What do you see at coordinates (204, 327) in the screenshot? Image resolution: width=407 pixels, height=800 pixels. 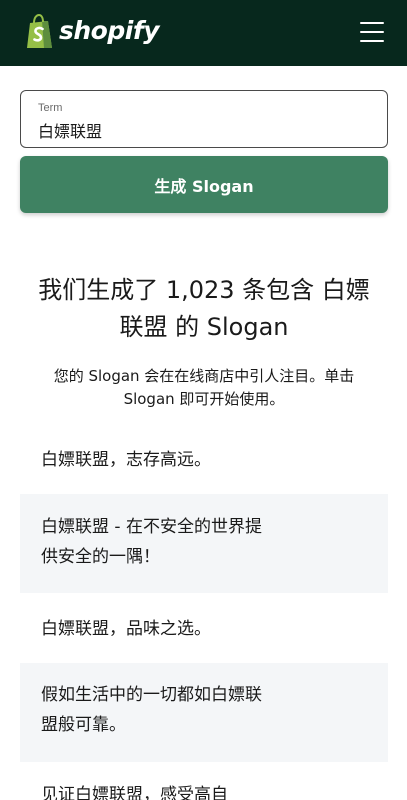 I see `results-headline-line2: 联盟 的 Slogan` at bounding box center [204, 327].